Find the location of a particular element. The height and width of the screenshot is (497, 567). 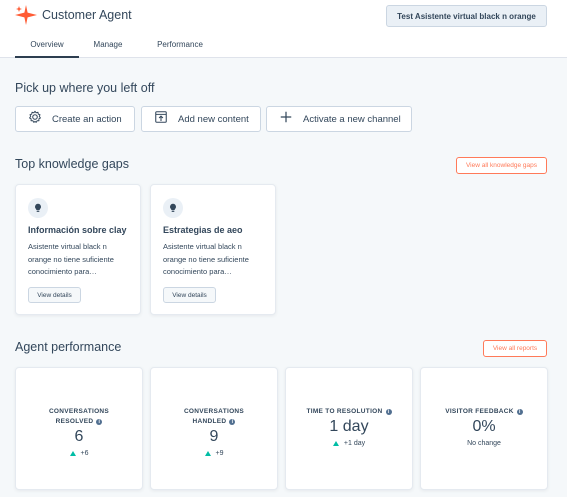

sparkle-logo-icon is located at coordinates (26, 15).